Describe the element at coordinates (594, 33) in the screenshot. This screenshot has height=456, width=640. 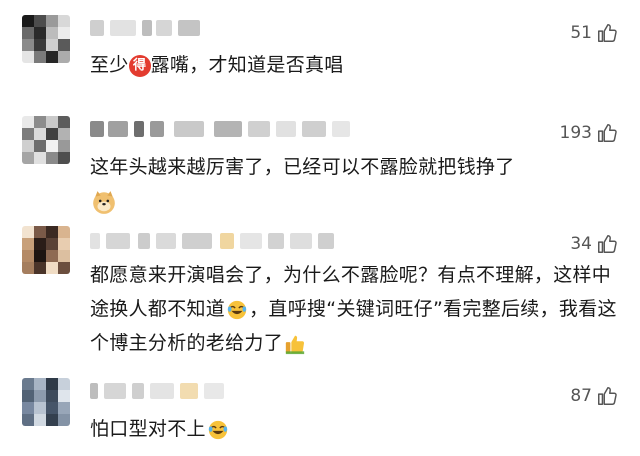
I see `like-button: 51` at that location.